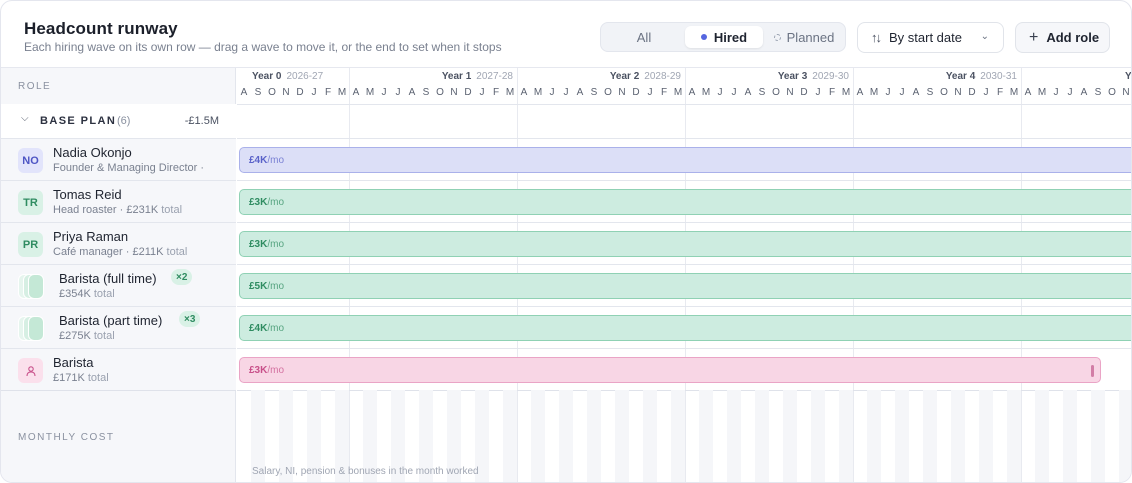 The height and width of the screenshot is (483, 1132). I want to click on wave-bar-priya-raman: £3K/mo, so click(685, 244).